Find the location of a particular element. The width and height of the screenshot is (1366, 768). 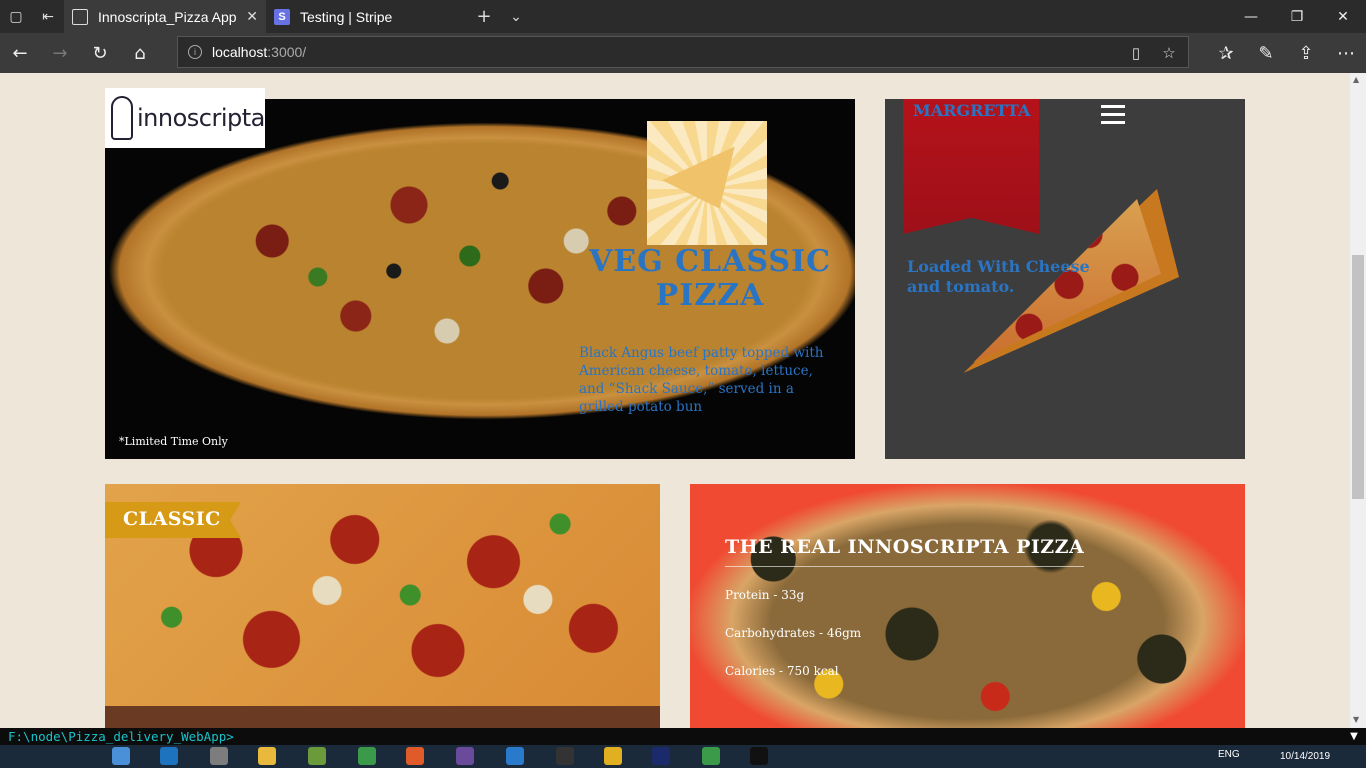

bulb-icon is located at coordinates (122, 118).